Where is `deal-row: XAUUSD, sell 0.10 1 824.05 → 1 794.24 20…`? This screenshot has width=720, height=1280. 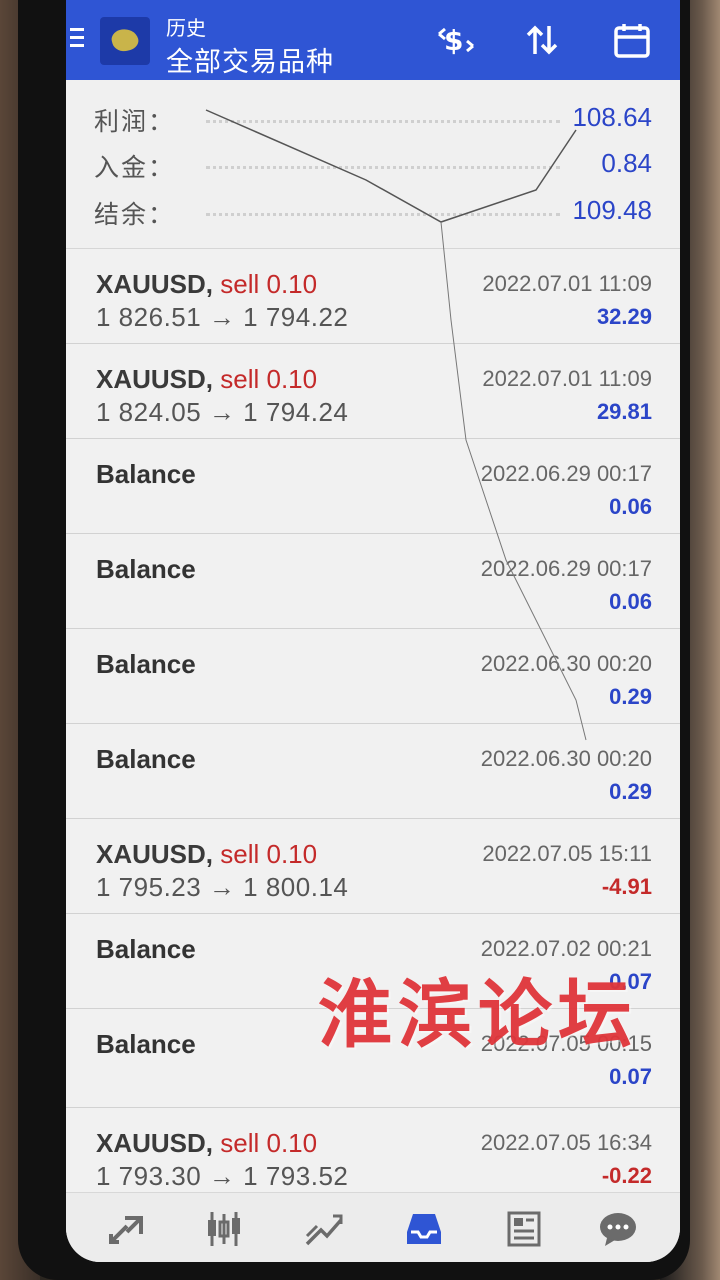
deal-row: XAUUSD, sell 0.10 1 824.05 → 1 794.24 20… is located at coordinates (373, 391).